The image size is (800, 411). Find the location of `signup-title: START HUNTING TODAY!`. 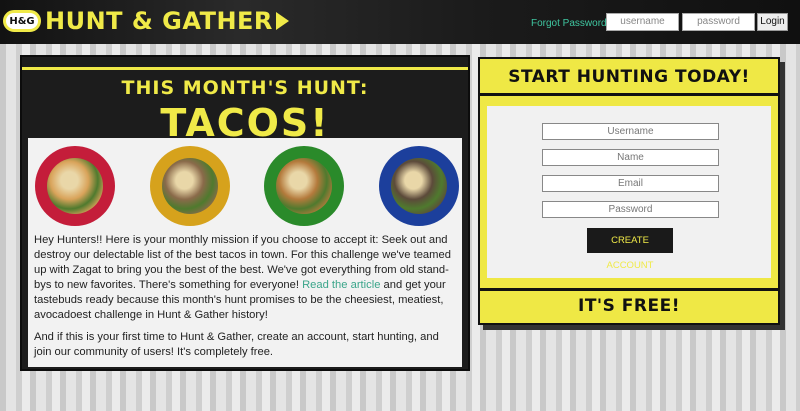

signup-title: START HUNTING TODAY! is located at coordinates (629, 77).